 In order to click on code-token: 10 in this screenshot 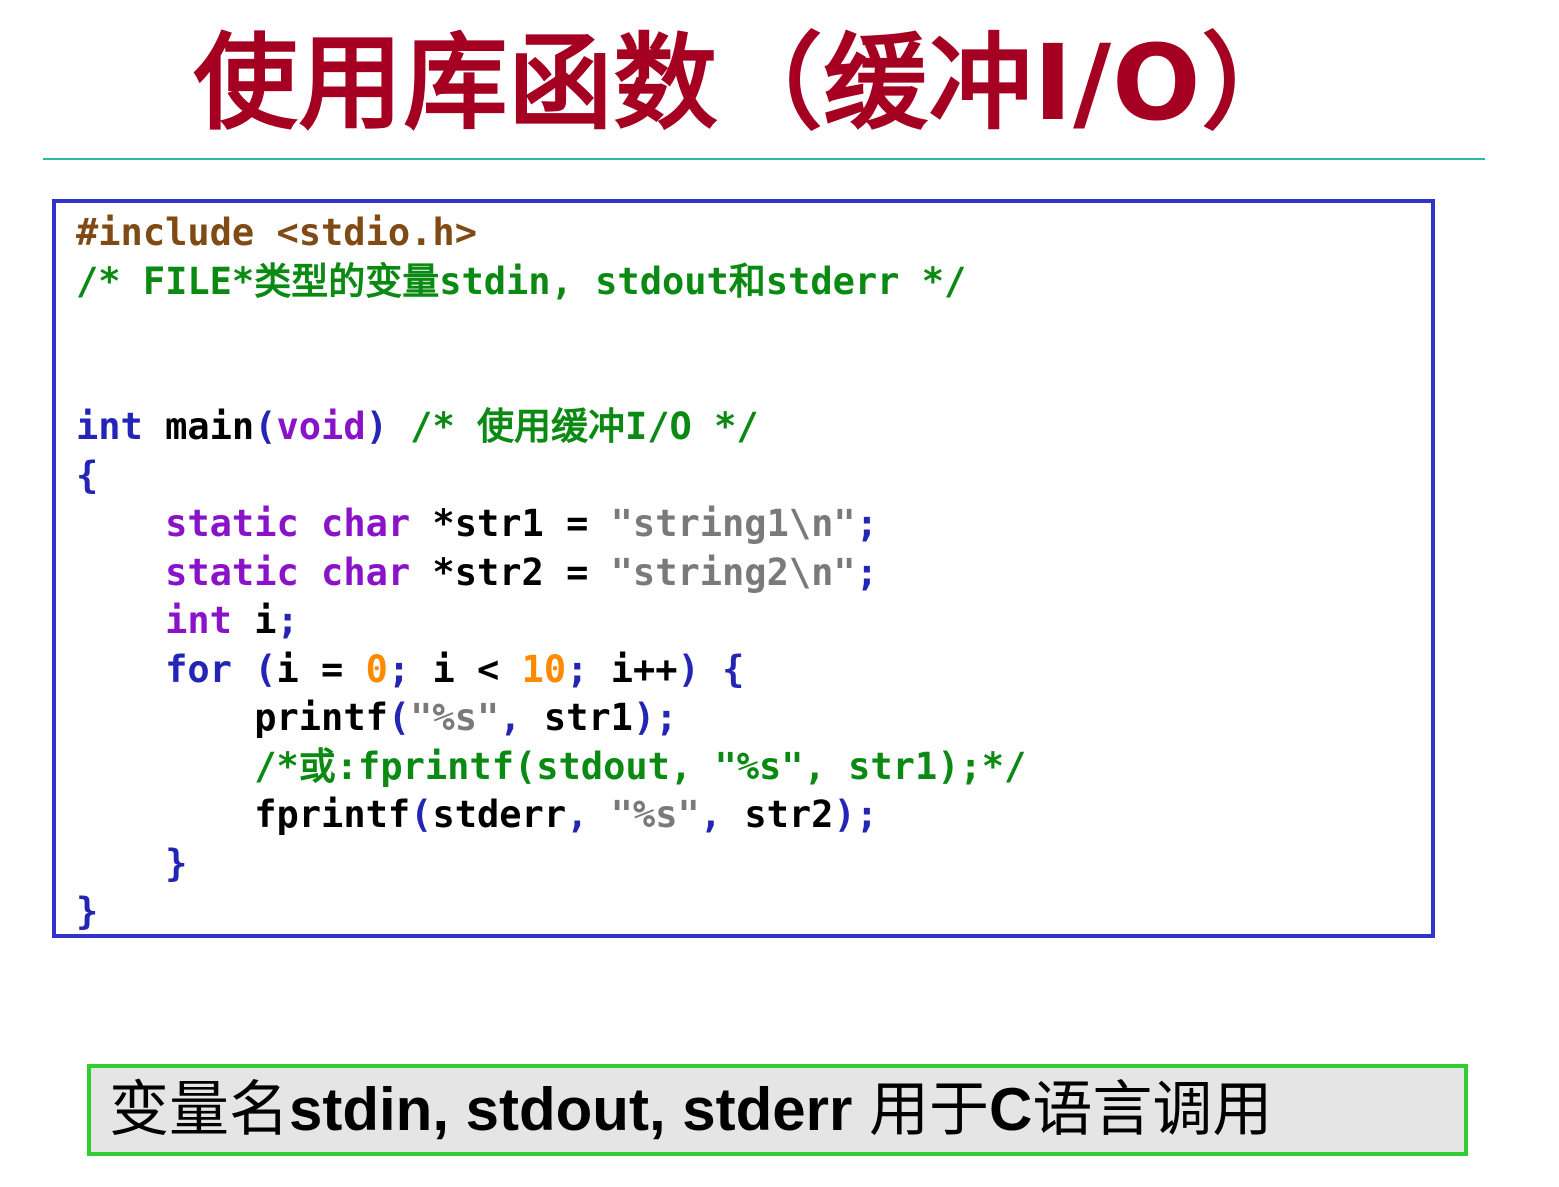, I will do `click(544, 669)`.